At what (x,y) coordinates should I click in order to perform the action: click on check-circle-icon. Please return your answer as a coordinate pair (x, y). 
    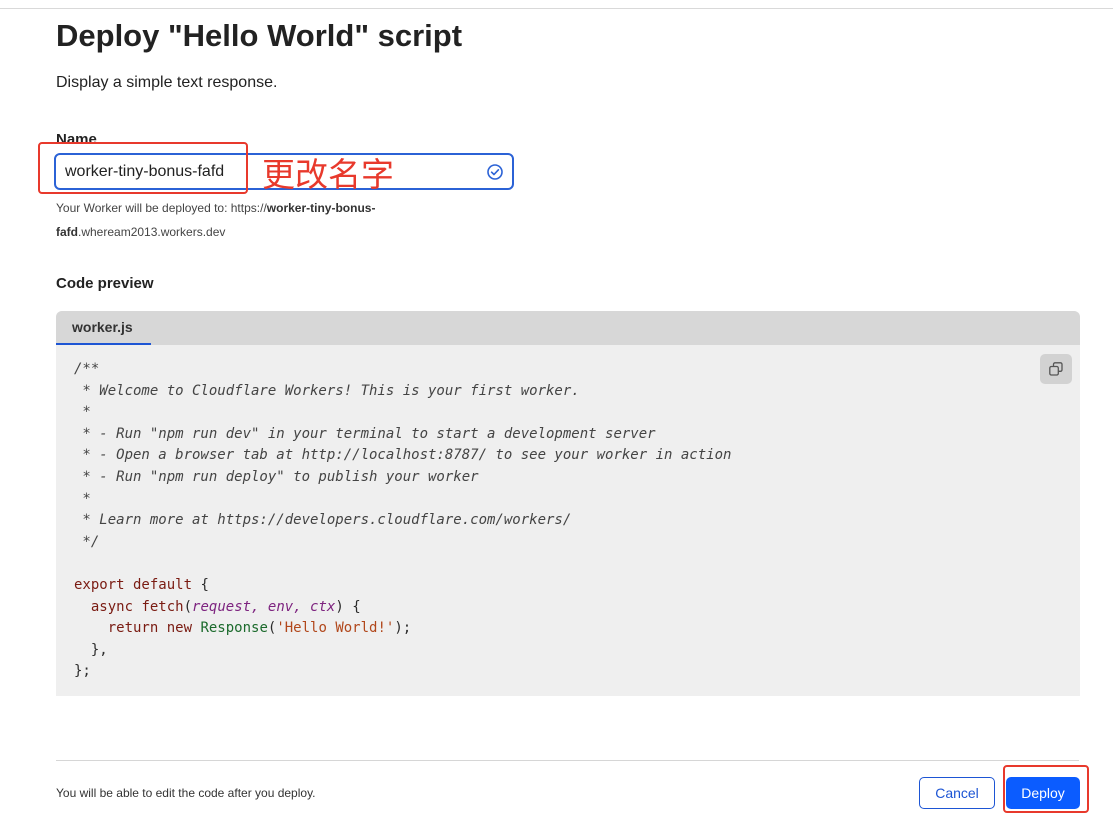
    Looking at the image, I should click on (495, 172).